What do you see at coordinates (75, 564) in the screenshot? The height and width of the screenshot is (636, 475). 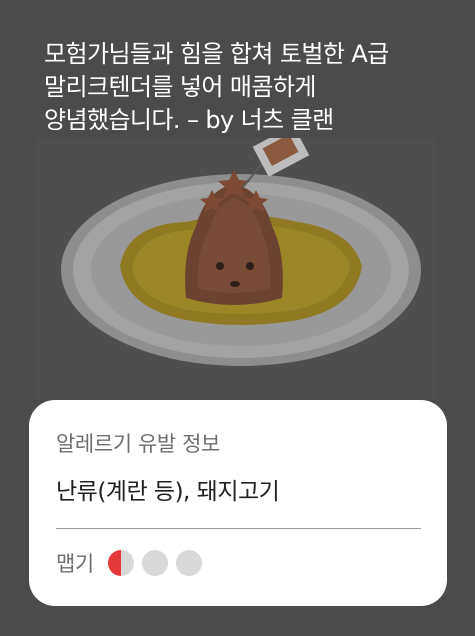 I see `spicy-label: 맵기` at bounding box center [75, 564].